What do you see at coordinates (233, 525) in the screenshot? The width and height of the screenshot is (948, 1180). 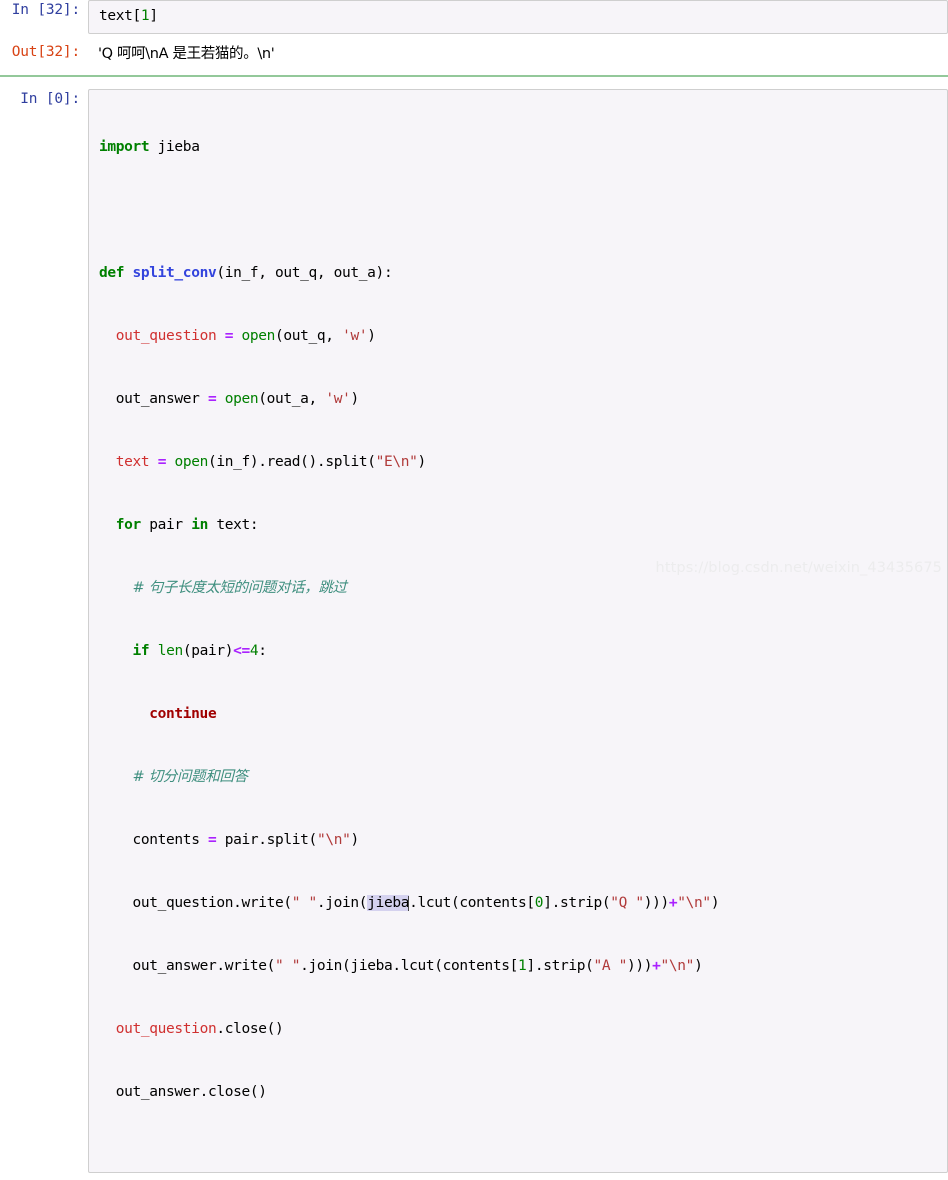 I see `token-text-iter: text:` at bounding box center [233, 525].